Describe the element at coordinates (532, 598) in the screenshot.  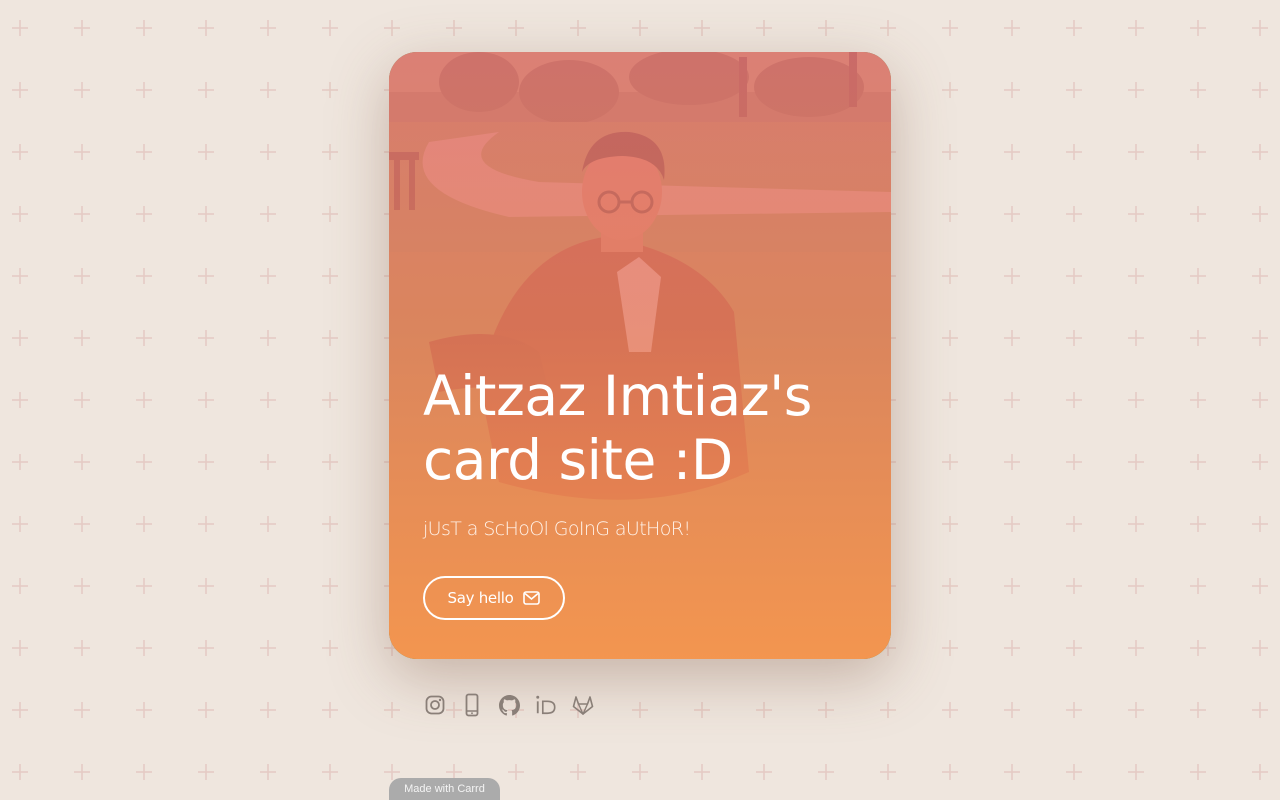
I see `envelope-icon` at that location.